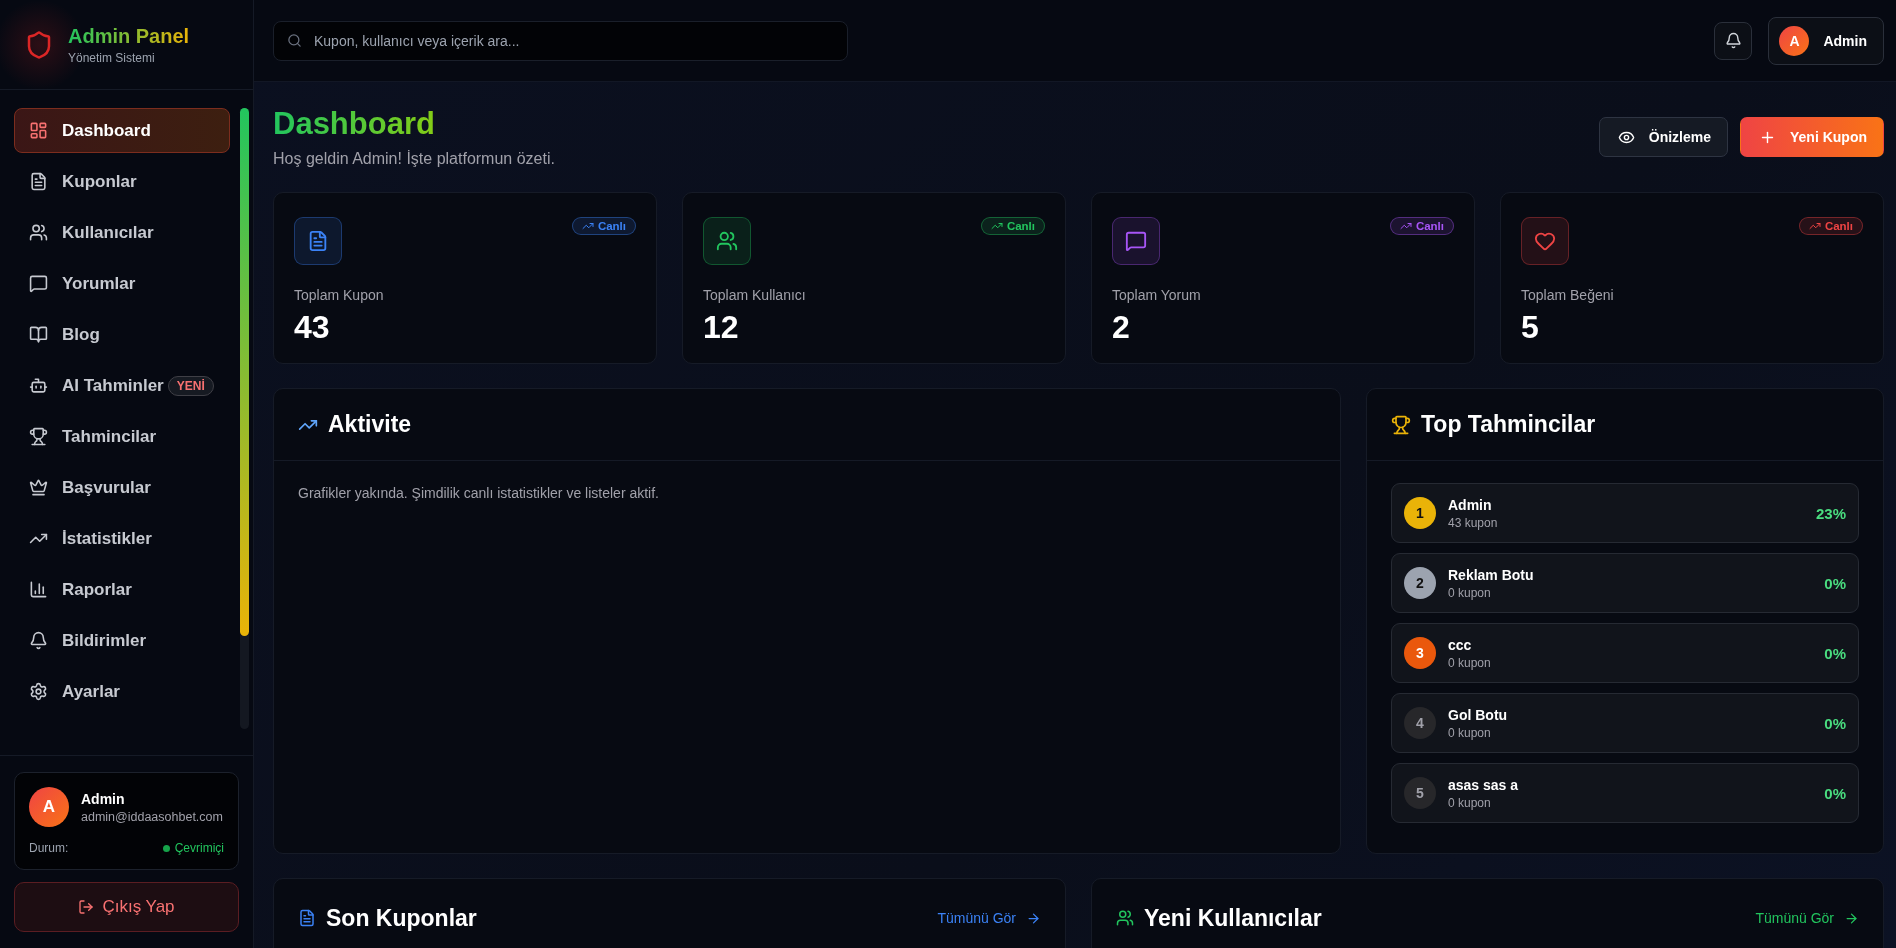 The width and height of the screenshot is (1896, 948). Describe the element at coordinates (1625, 583) in the screenshot. I see `predictor-row: 2 Reklam Botu 0 kupon 0%` at that location.